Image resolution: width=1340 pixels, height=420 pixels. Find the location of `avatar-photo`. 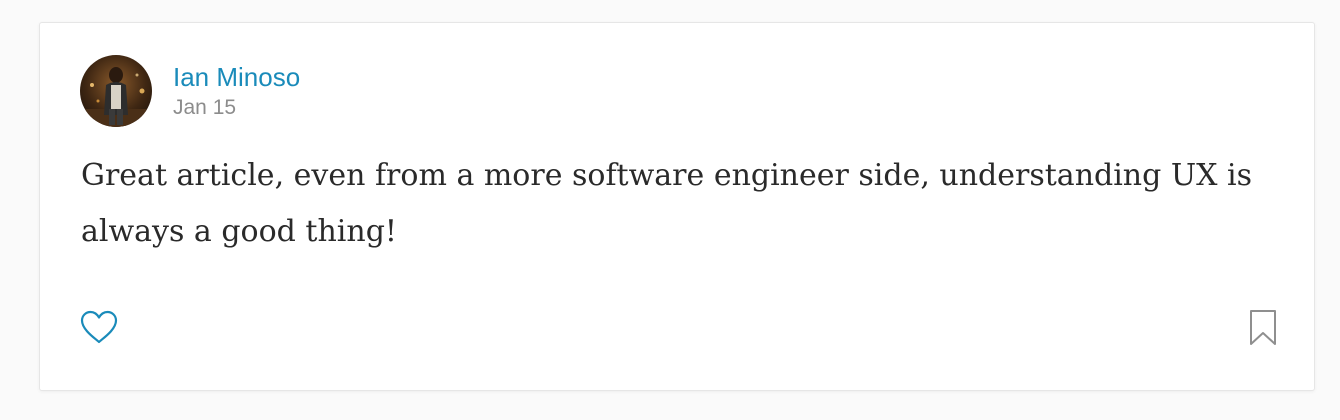

avatar-photo is located at coordinates (116, 91).